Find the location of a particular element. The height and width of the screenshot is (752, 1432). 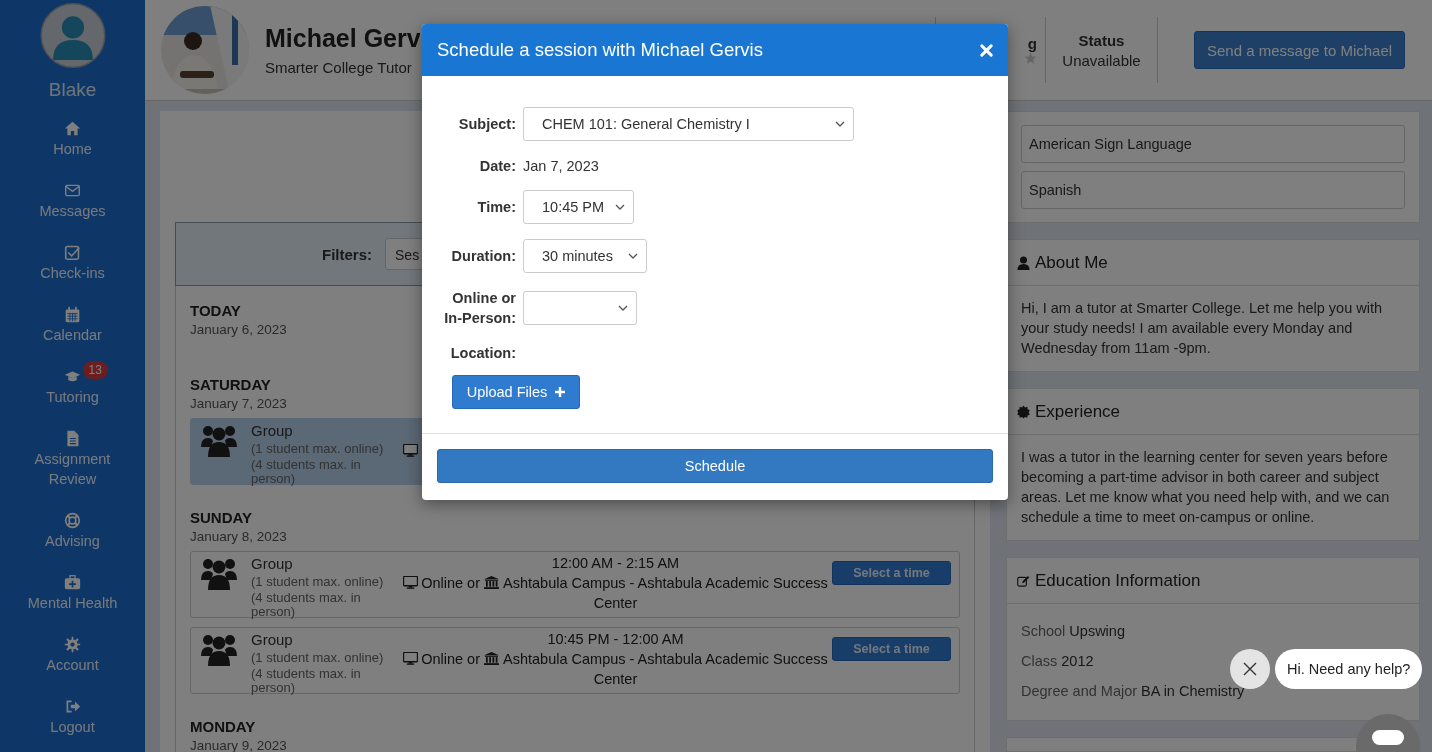

form-label: Location: is located at coordinates (482, 353).